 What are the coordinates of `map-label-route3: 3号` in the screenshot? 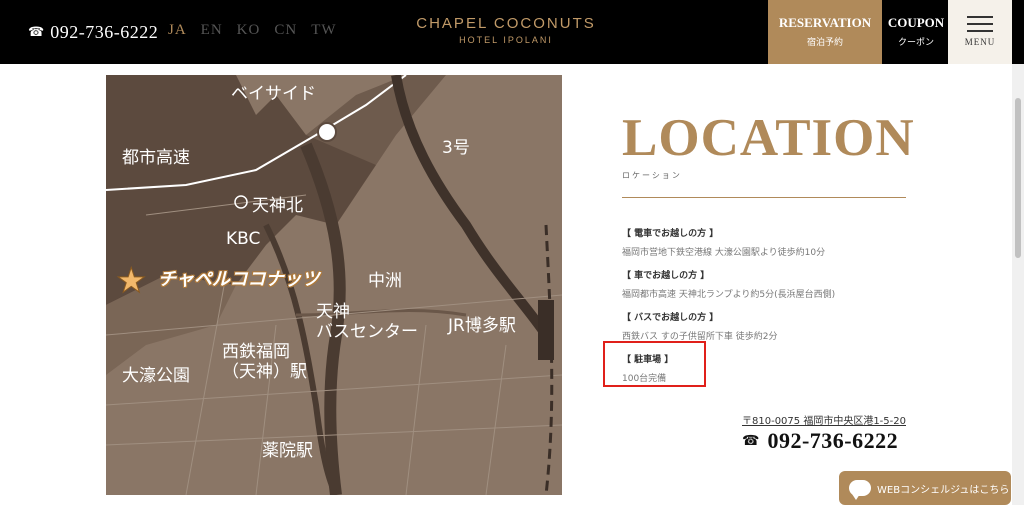 It's located at (456, 148).